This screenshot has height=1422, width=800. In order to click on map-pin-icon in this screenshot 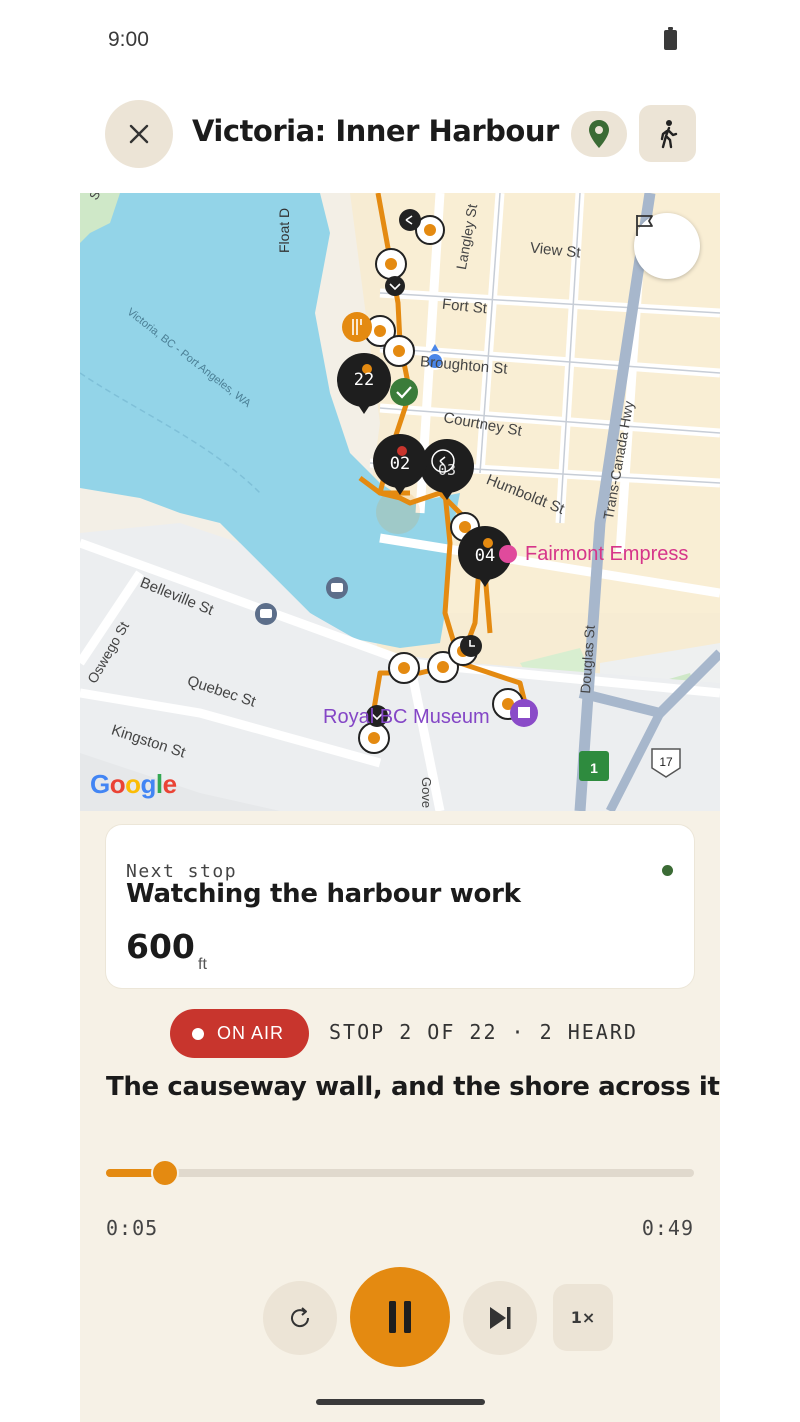, I will do `click(599, 134)`.